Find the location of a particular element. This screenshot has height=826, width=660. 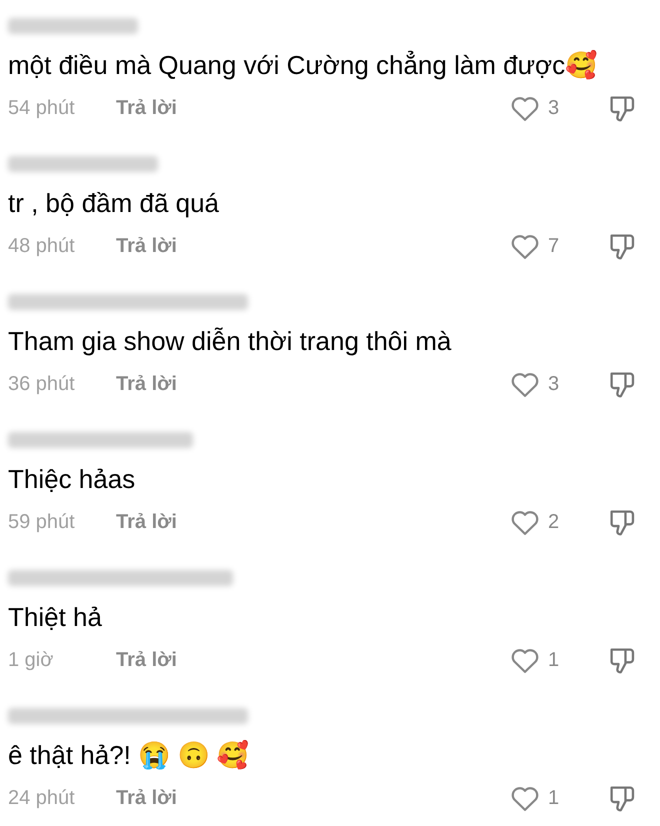

comment-time: 24 phút is located at coordinates (42, 798).